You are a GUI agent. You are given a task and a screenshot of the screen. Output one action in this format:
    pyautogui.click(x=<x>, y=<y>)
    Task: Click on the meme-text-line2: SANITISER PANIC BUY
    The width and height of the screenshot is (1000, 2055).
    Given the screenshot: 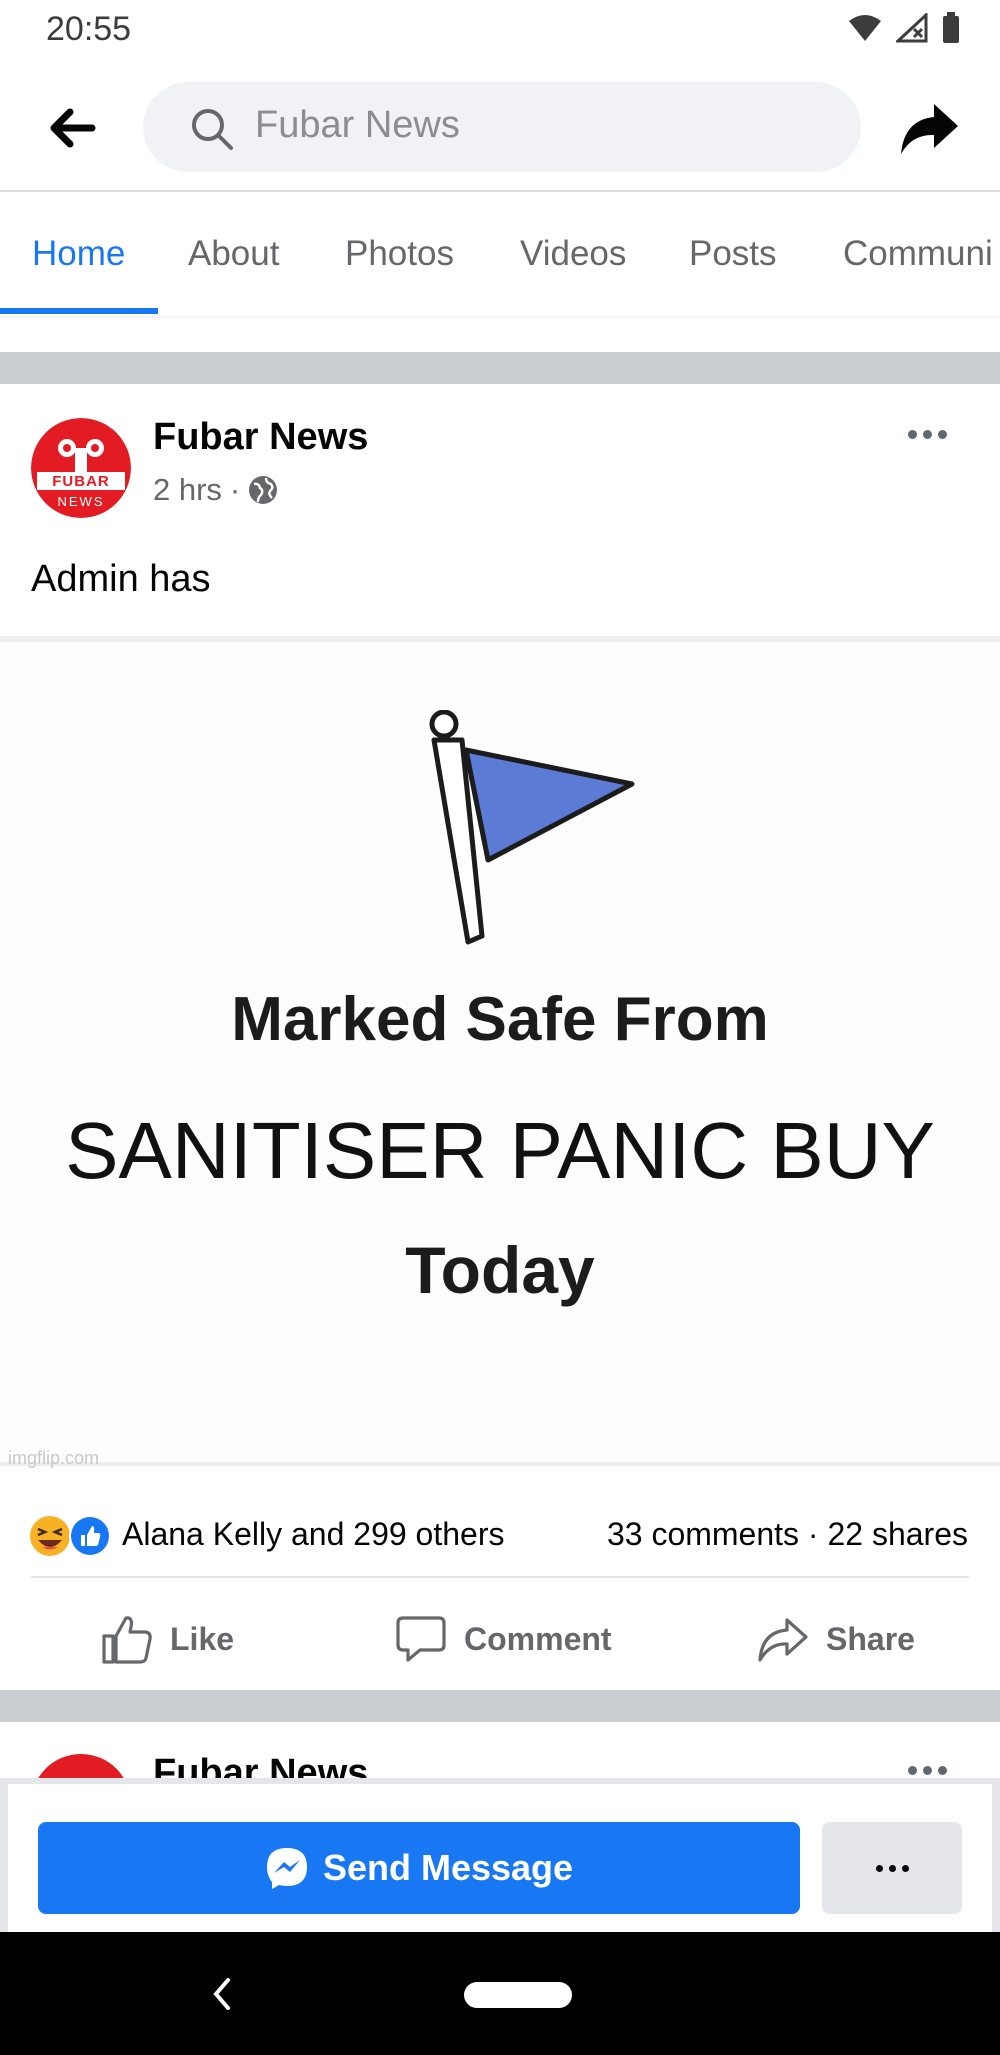 What is the action you would take?
    pyautogui.click(x=500, y=1150)
    